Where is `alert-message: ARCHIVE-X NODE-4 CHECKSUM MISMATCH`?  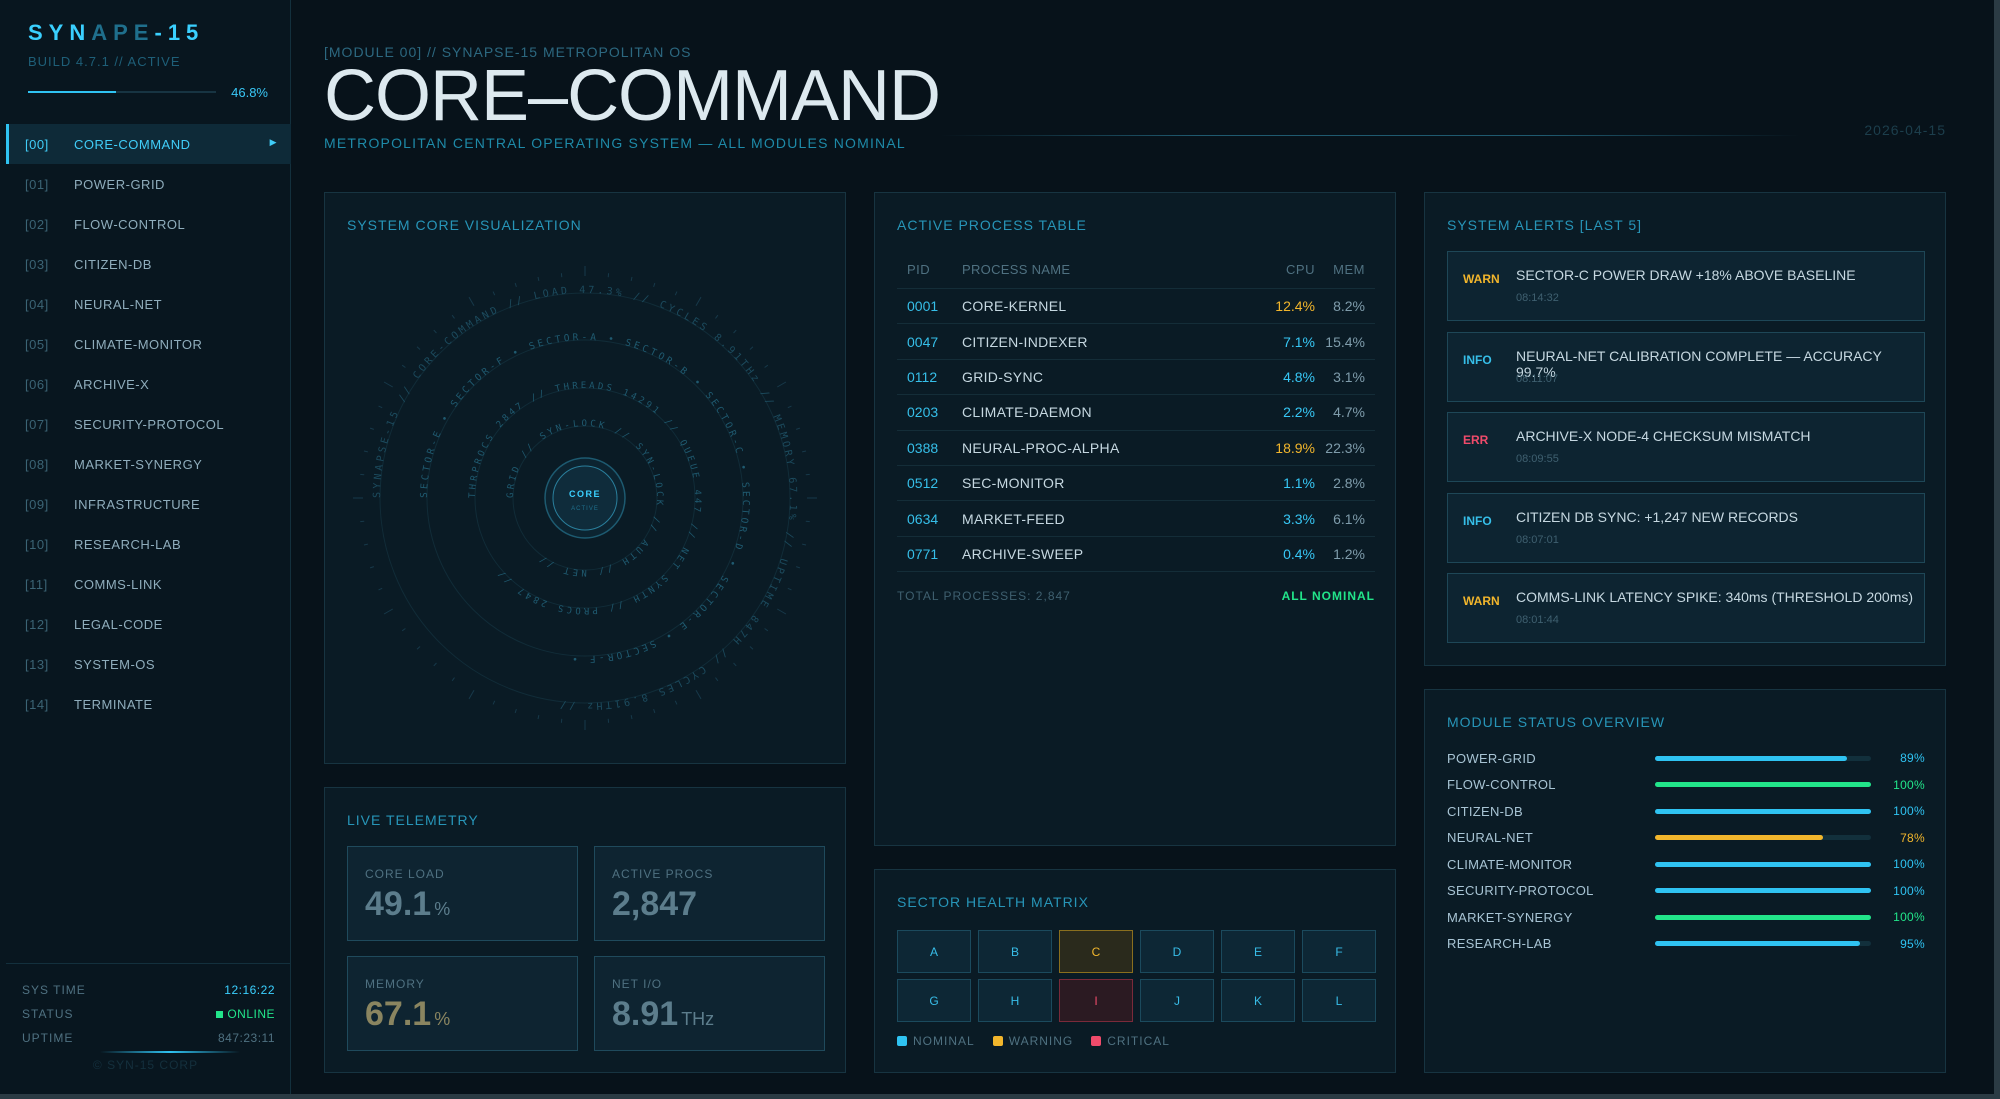 alert-message: ARCHIVE-X NODE-4 CHECKSUM MISMATCH is located at coordinates (1663, 436).